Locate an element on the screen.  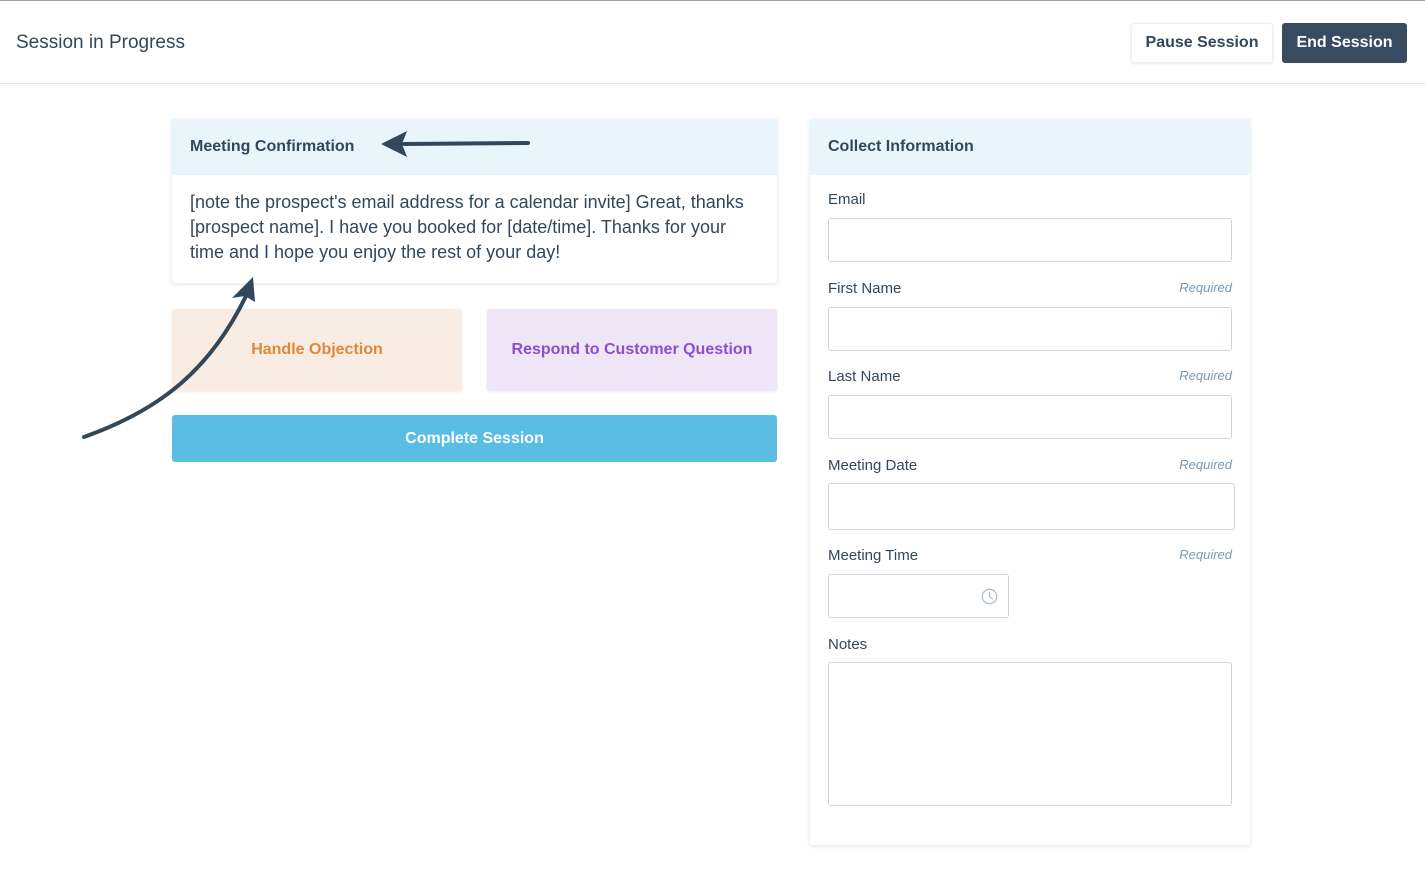
meeting-time-required: Required is located at coordinates (1205, 554).